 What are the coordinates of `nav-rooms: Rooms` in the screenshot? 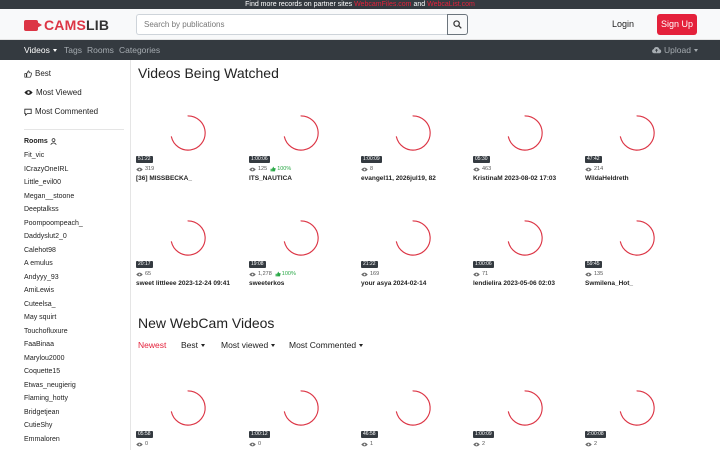 It's located at (100, 50).